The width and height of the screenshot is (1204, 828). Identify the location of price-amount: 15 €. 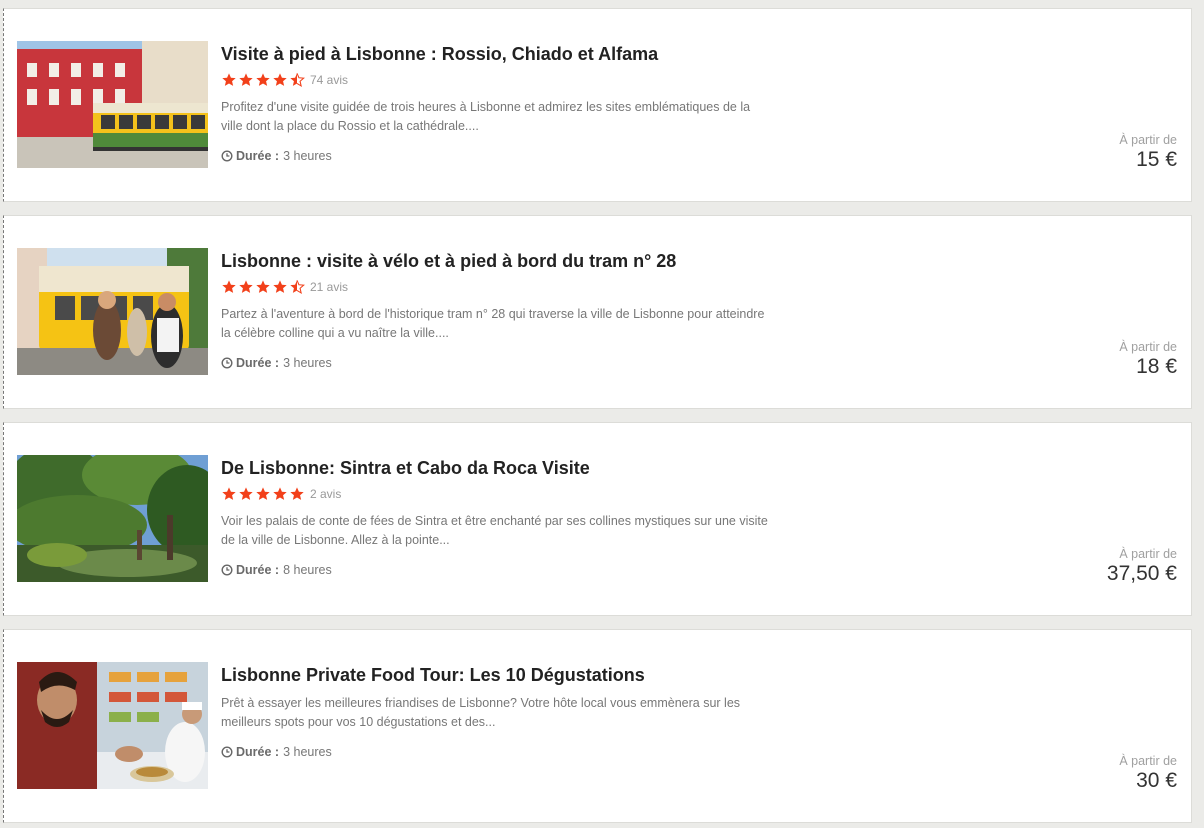
(1156, 159).